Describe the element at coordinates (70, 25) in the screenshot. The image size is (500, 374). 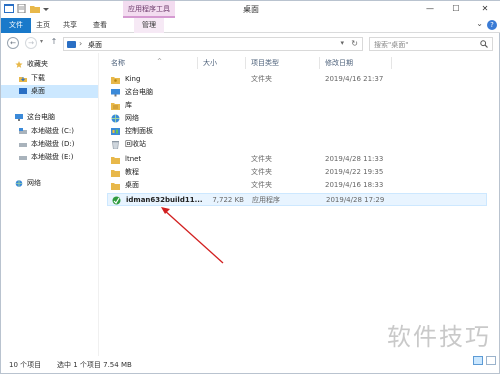
I see `tab-share: 共享` at that location.